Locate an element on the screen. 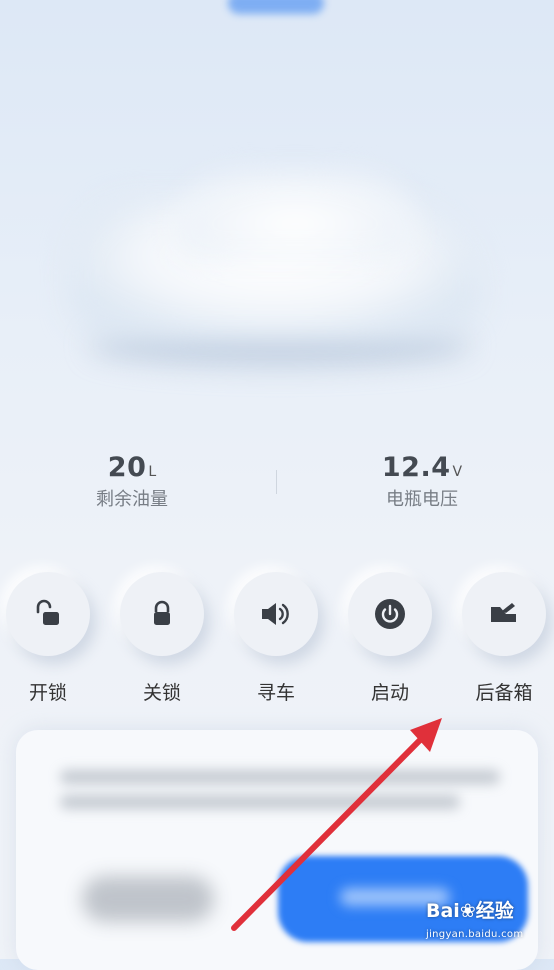  baidu-watermark: Bai❀经验 jingyan.baidu.com is located at coordinates (490, 918).